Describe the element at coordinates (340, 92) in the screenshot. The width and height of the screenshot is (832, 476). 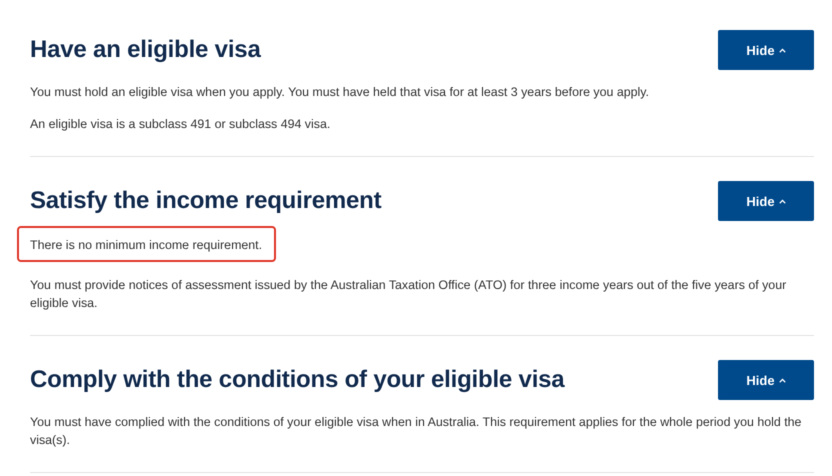
I see `body-text: You must hold an eligible visa when you apply. You must have held that visa for at least 3 years before you apply.` at that location.